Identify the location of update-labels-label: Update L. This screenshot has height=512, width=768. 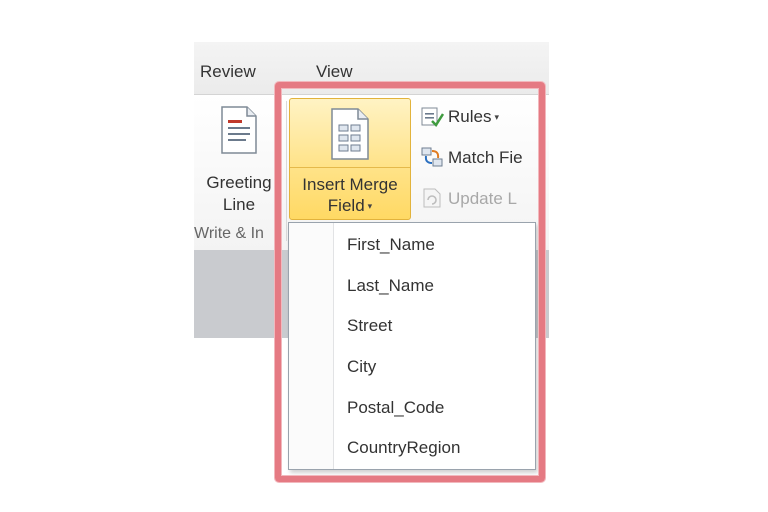
(482, 198).